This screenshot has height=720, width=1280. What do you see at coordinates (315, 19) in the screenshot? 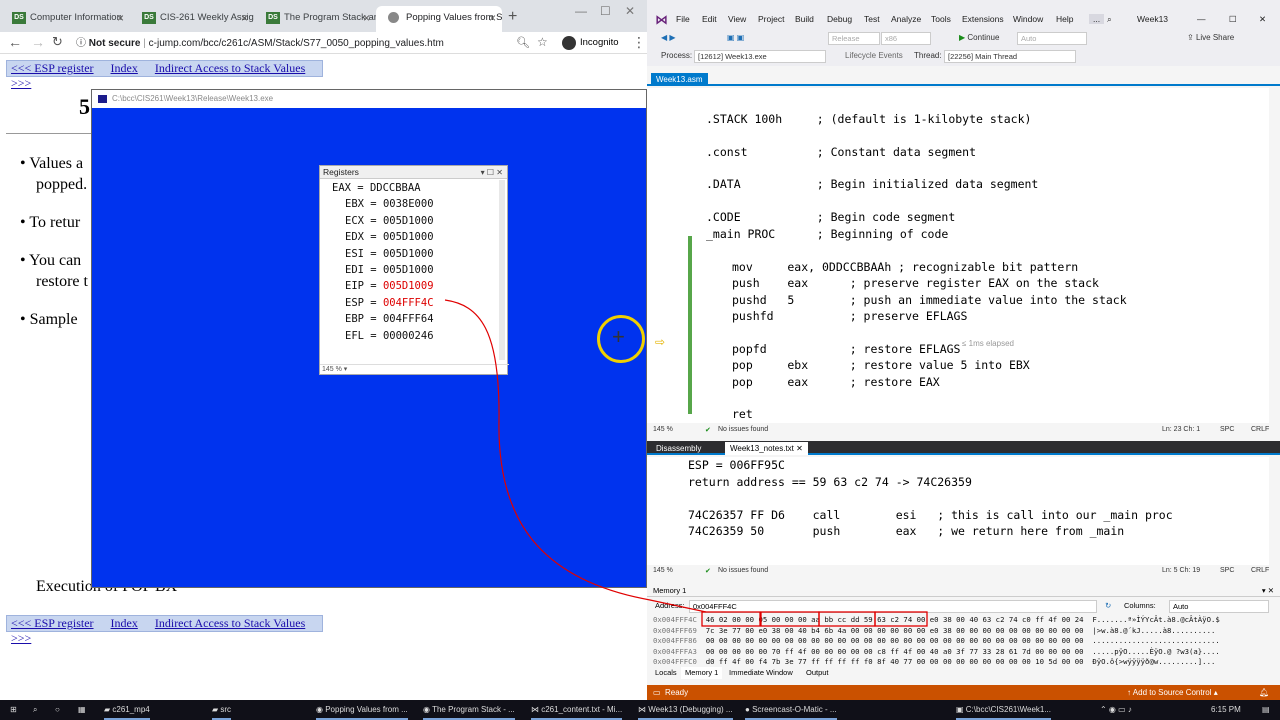
I see `browser-tab-3: DS The Program Stack an ×` at bounding box center [315, 19].